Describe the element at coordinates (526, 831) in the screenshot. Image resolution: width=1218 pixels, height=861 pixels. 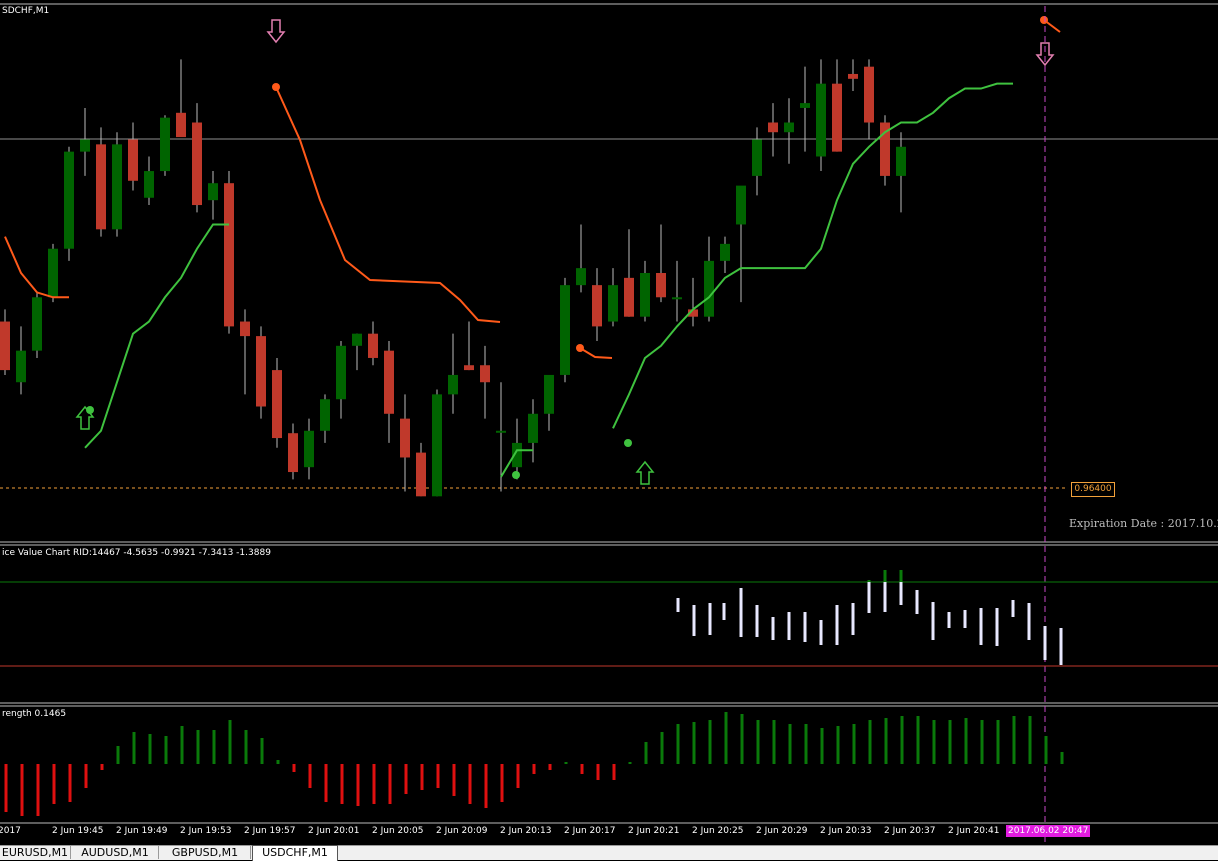
I see `time-axis-label: 2 Jun 20:13` at that location.